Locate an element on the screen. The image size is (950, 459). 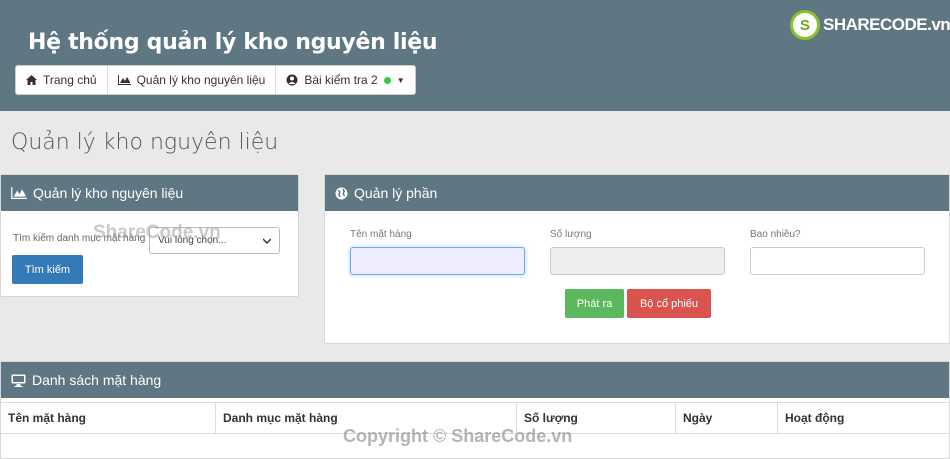
logo-badge: S is located at coordinates (805, 25).